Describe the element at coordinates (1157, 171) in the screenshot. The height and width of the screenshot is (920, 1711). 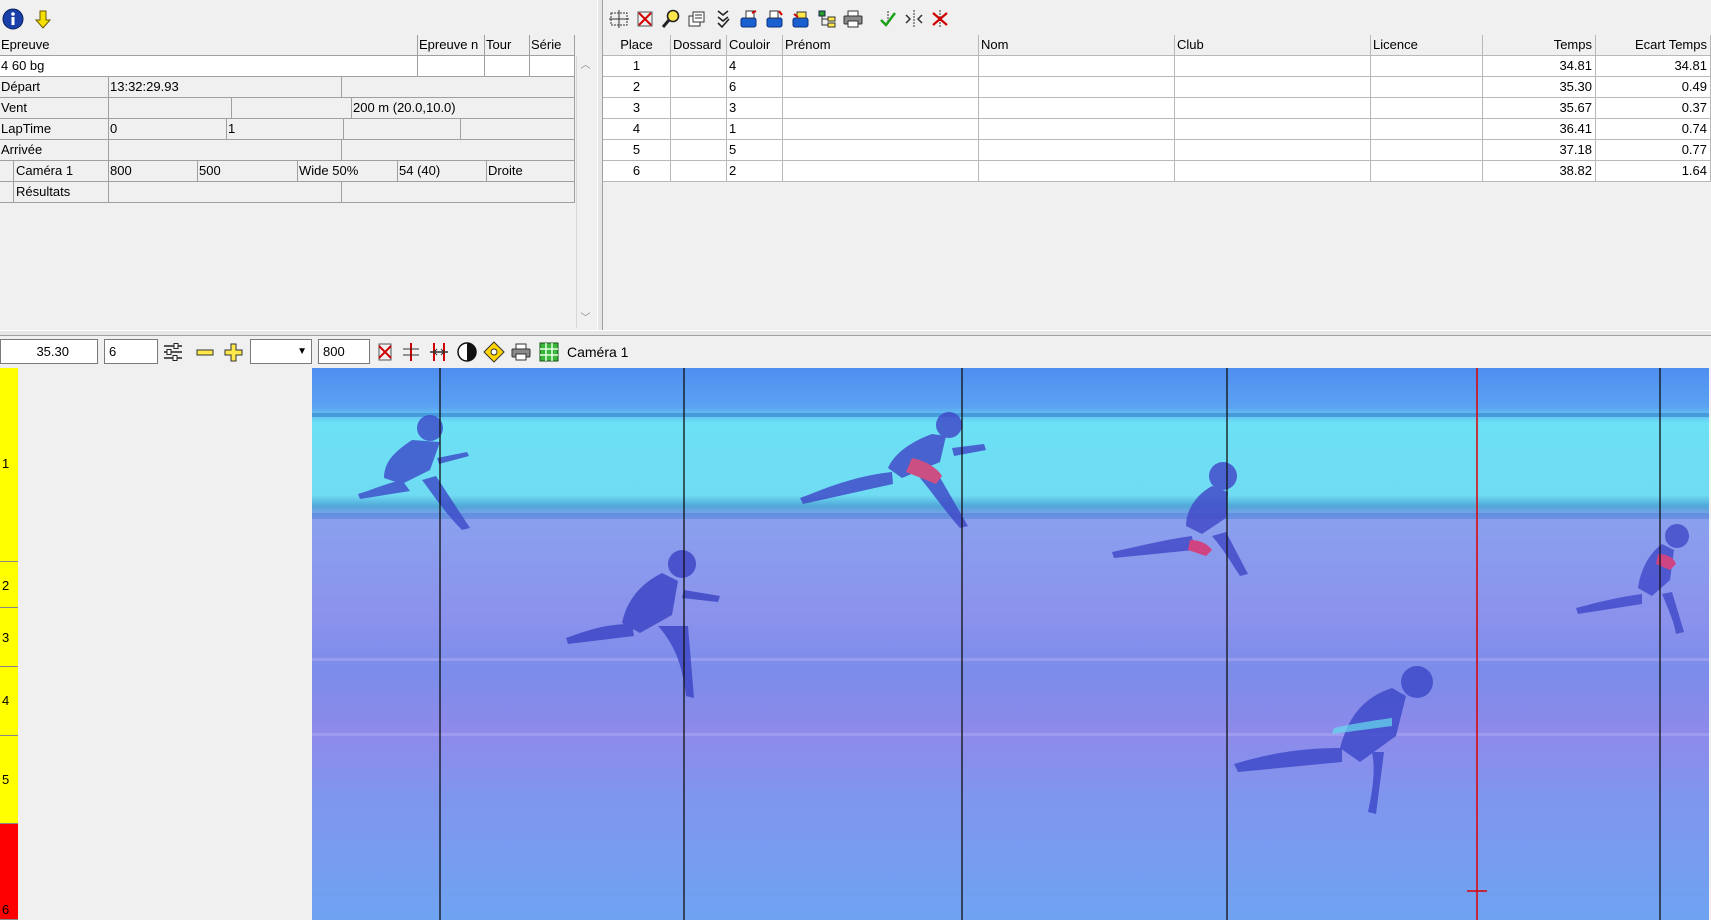
I see `table-row: 6 2 38.82 1.64` at that location.